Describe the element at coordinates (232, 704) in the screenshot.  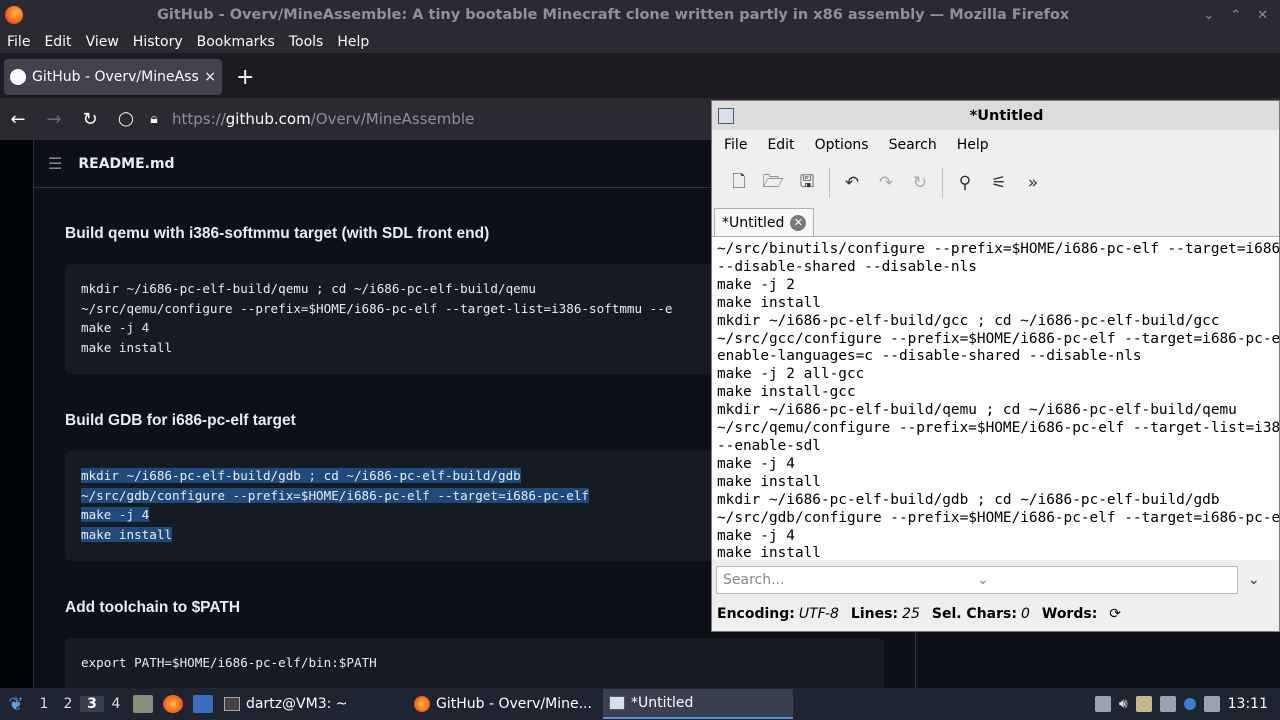
I see `terminal-icon` at that location.